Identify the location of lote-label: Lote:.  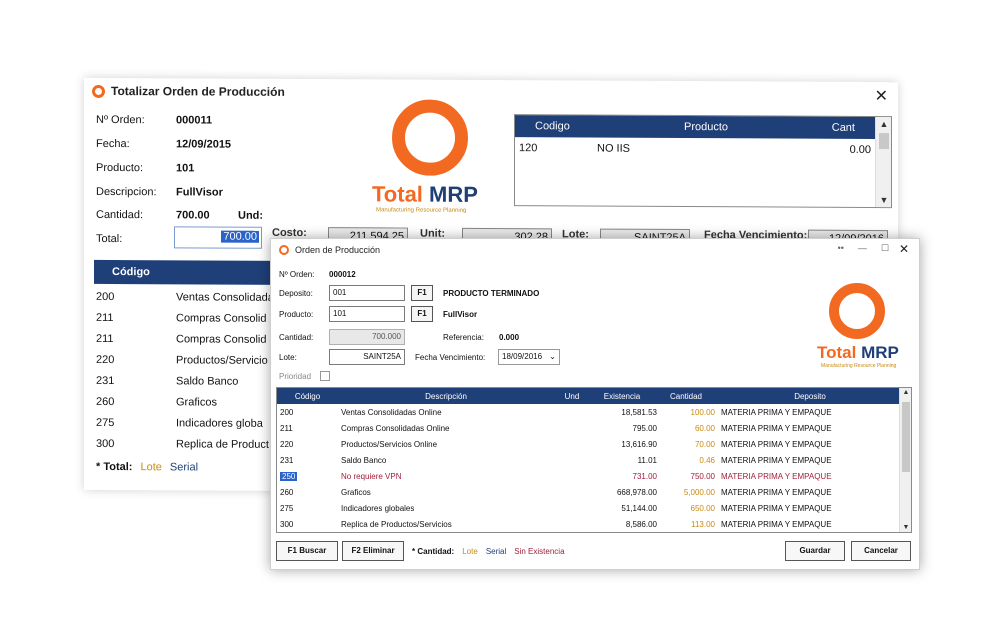
(288, 357).